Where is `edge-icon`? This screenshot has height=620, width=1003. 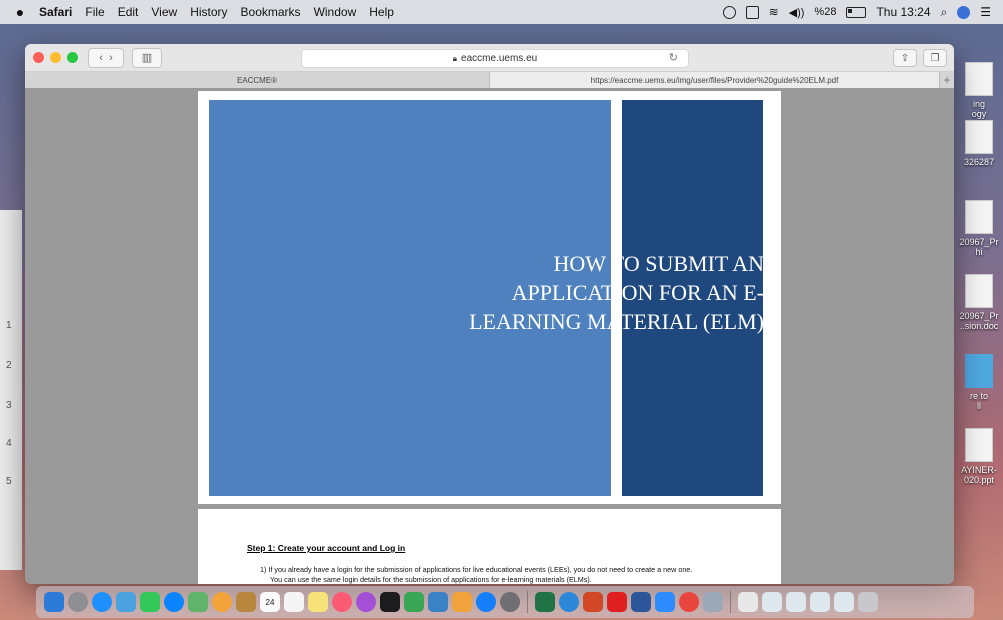
edge-icon is located at coordinates (569, 602).